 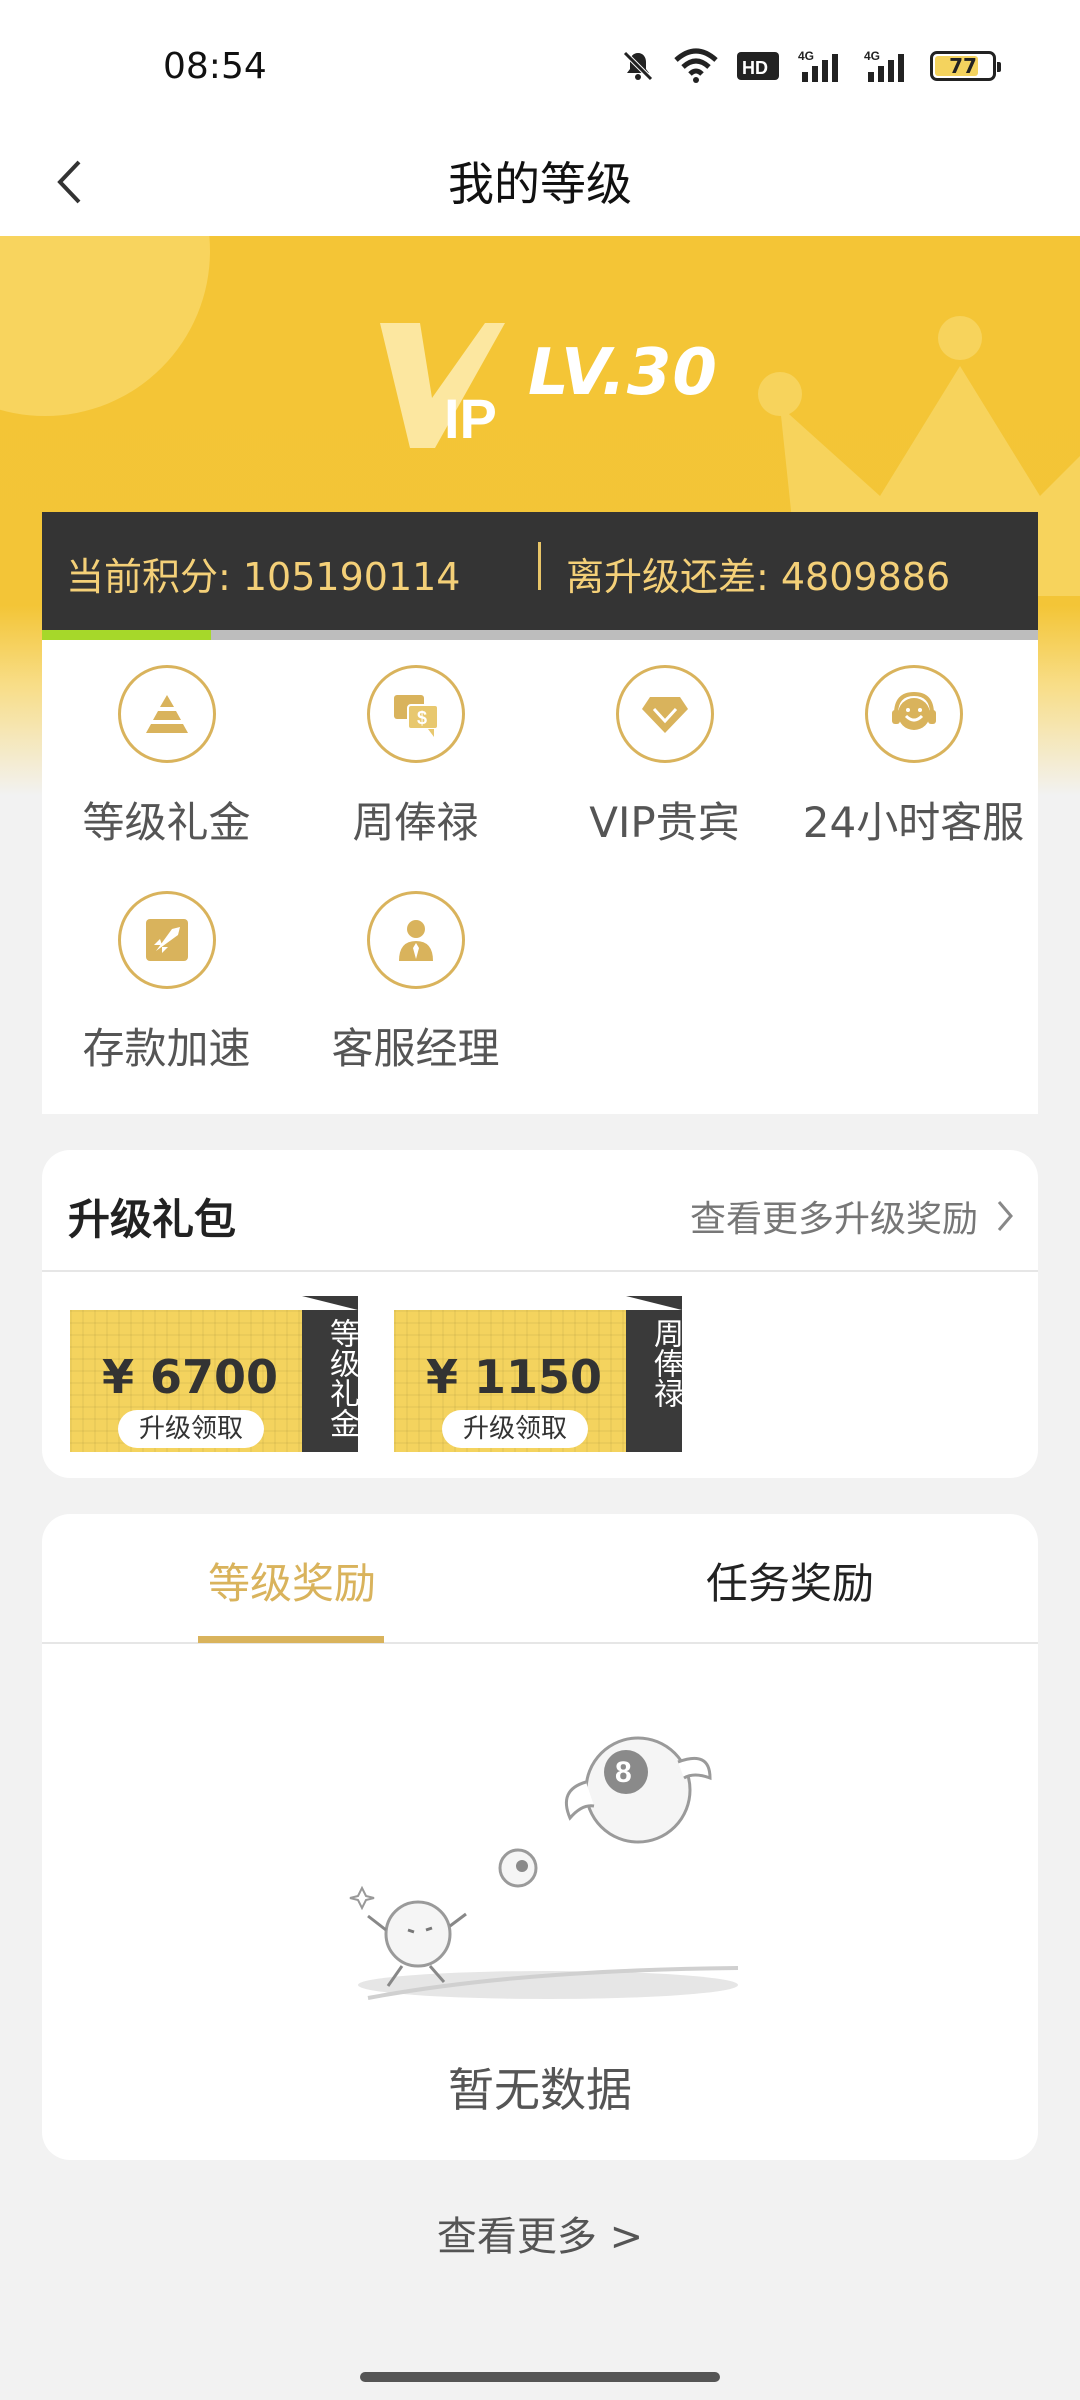 I want to click on chevron-right-icon, so click(x=1005, y=1216).